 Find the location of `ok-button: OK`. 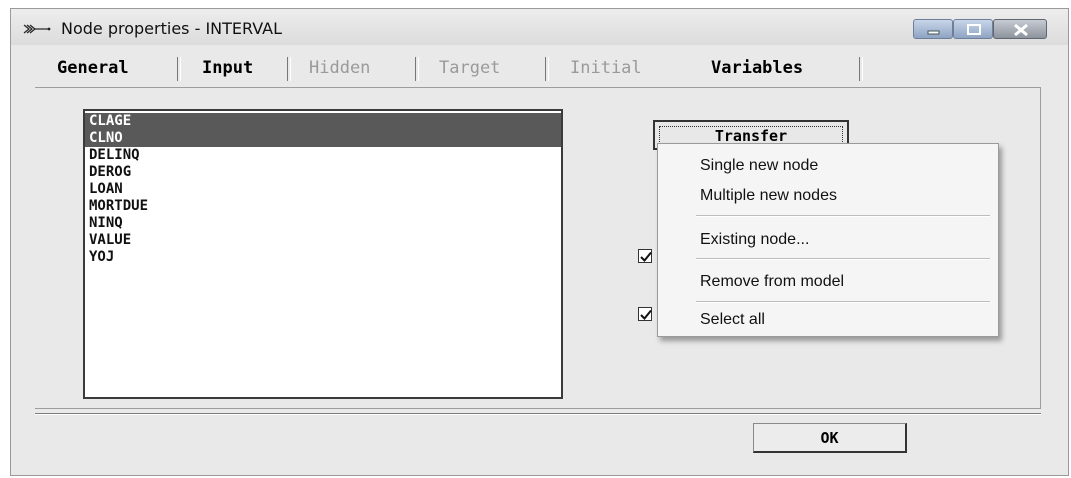

ok-button: OK is located at coordinates (830, 438).